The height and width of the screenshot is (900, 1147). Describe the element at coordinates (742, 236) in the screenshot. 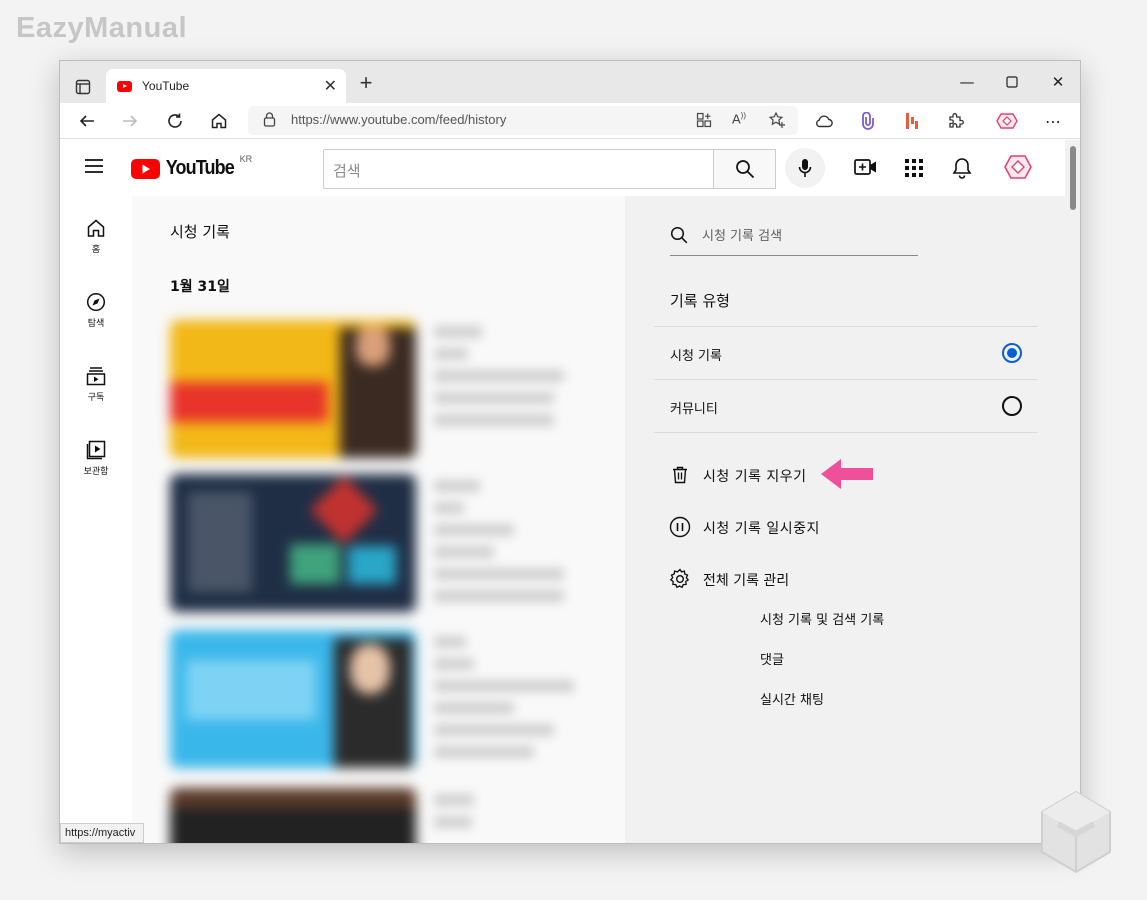

I see `history-search-placeholder: 시청 기록 검색` at that location.